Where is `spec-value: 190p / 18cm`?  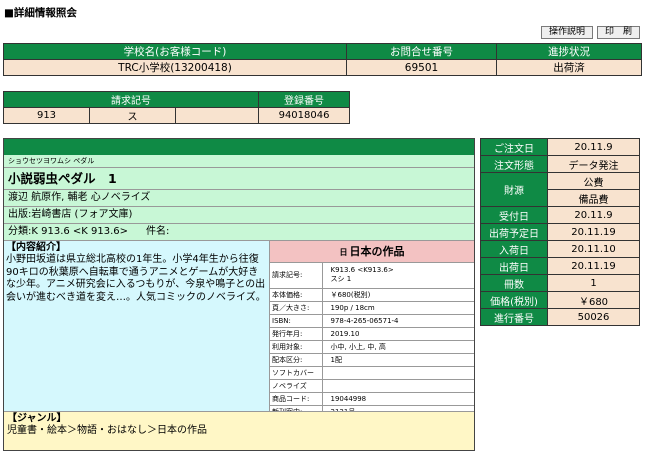
spec-value: 190p / 18cm is located at coordinates (398, 308).